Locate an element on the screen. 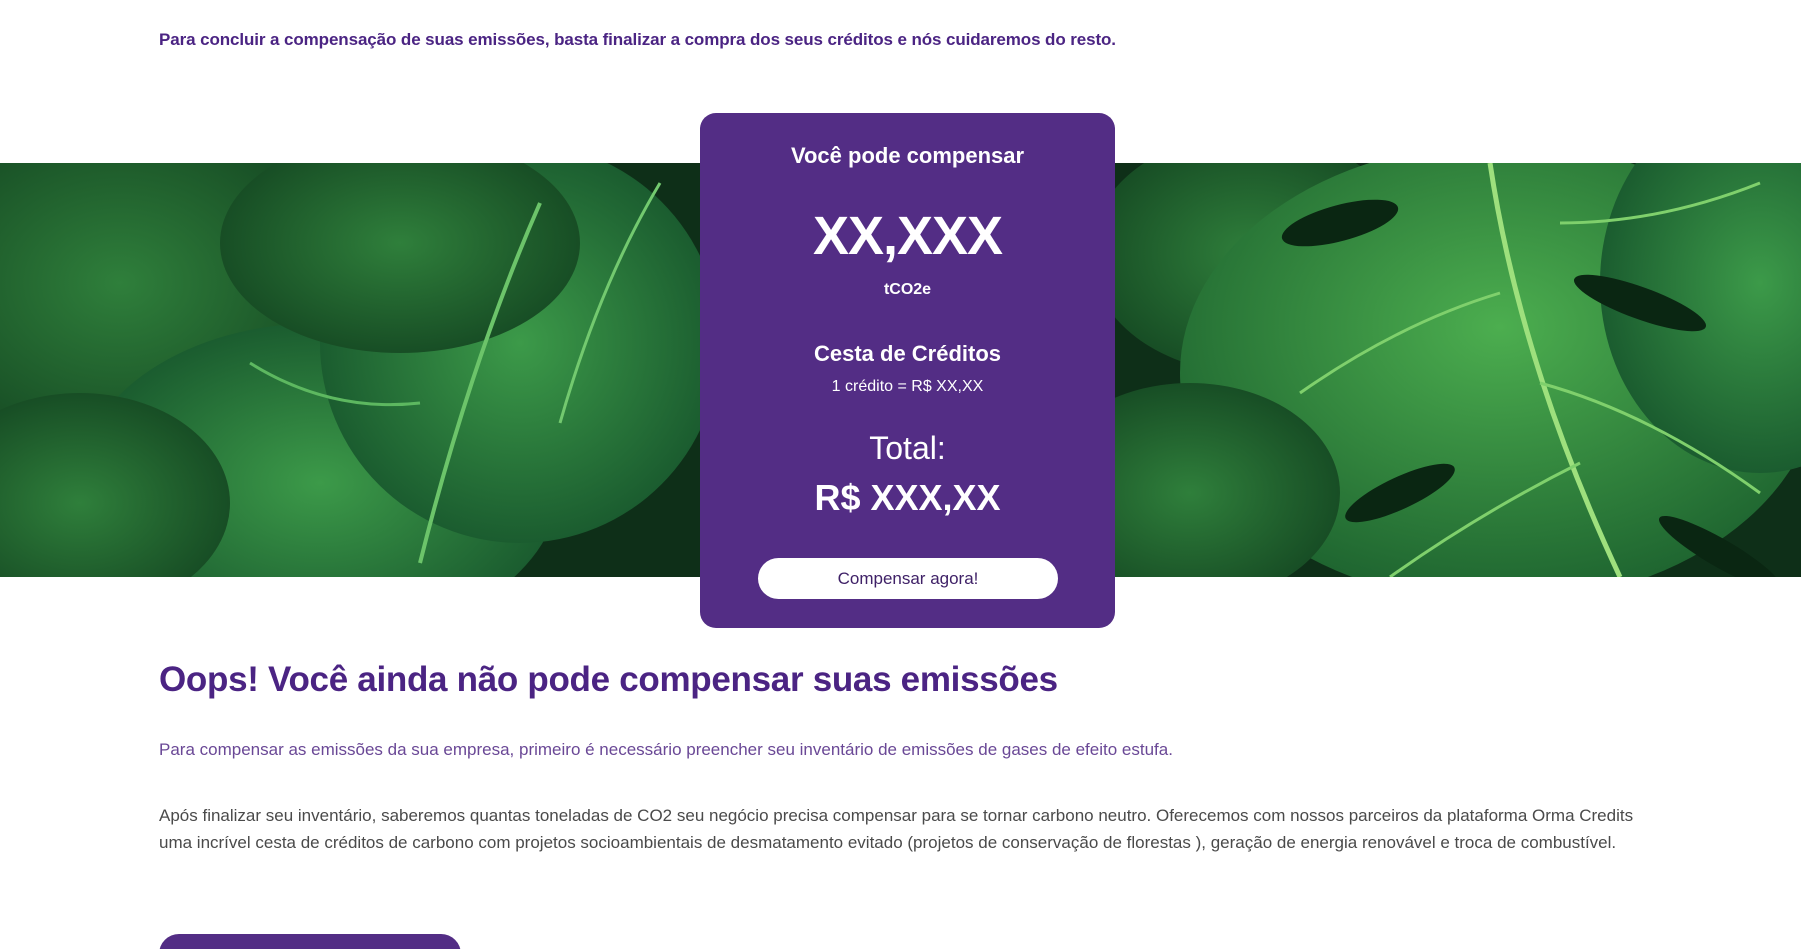 The width and height of the screenshot is (1801, 949). total-label: Total: is located at coordinates (907, 448).